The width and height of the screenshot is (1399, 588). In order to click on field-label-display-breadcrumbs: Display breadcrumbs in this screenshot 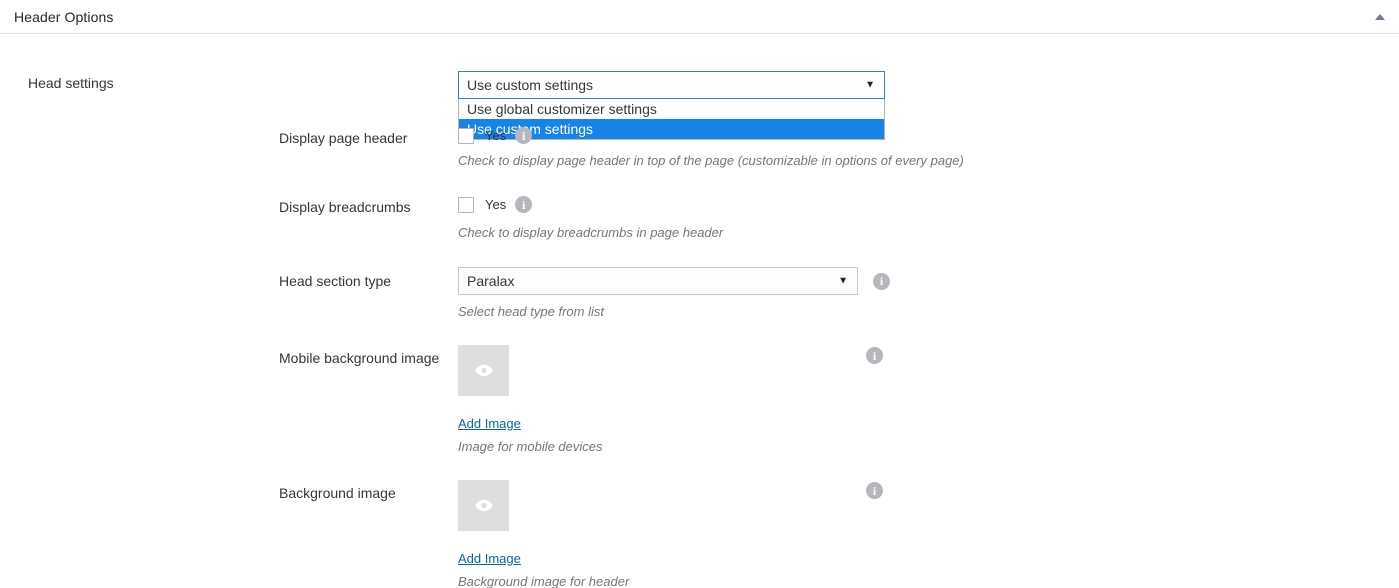, I will do `click(345, 207)`.